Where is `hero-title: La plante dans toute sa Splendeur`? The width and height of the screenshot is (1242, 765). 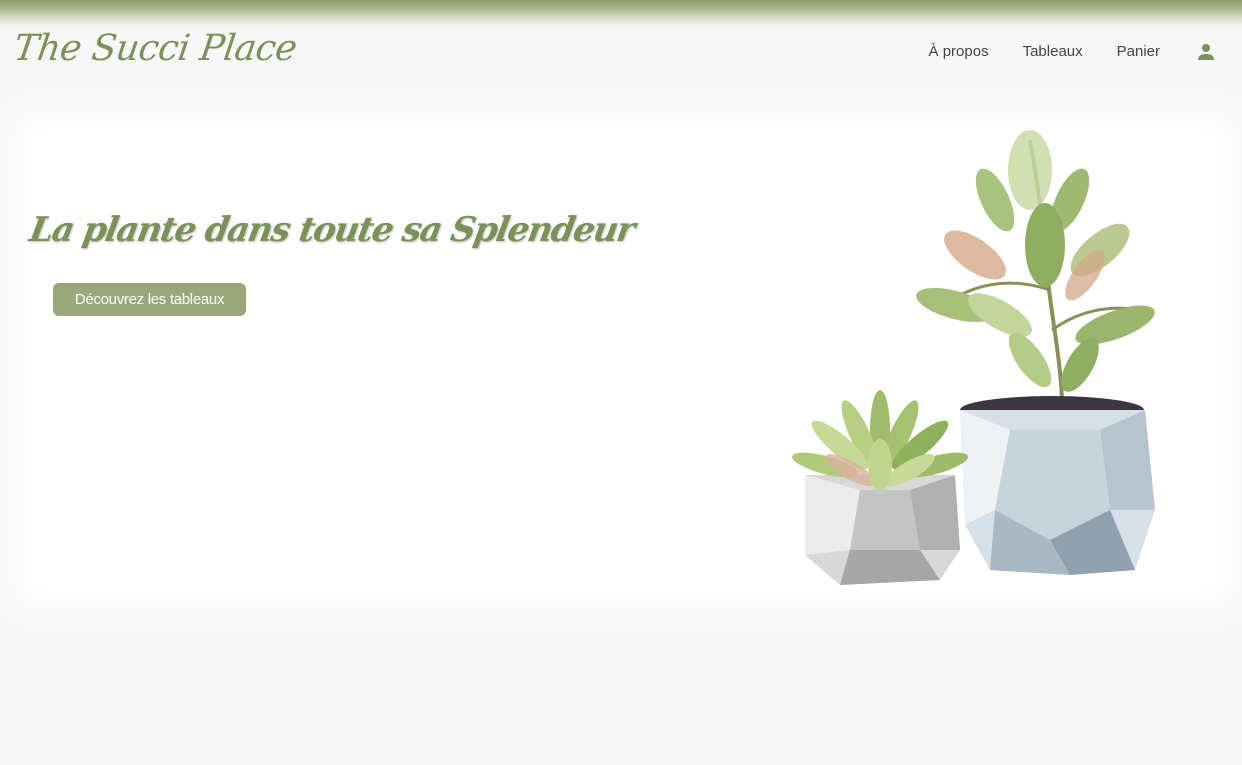 hero-title: La plante dans toute sa Splendeur is located at coordinates (331, 230).